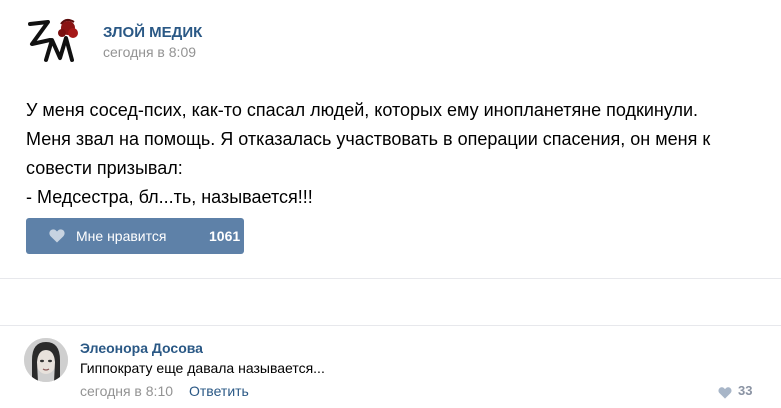 Image resolution: width=781 pixels, height=408 pixels. What do you see at coordinates (390, 302) in the screenshot?
I see `spacer` at bounding box center [390, 302].